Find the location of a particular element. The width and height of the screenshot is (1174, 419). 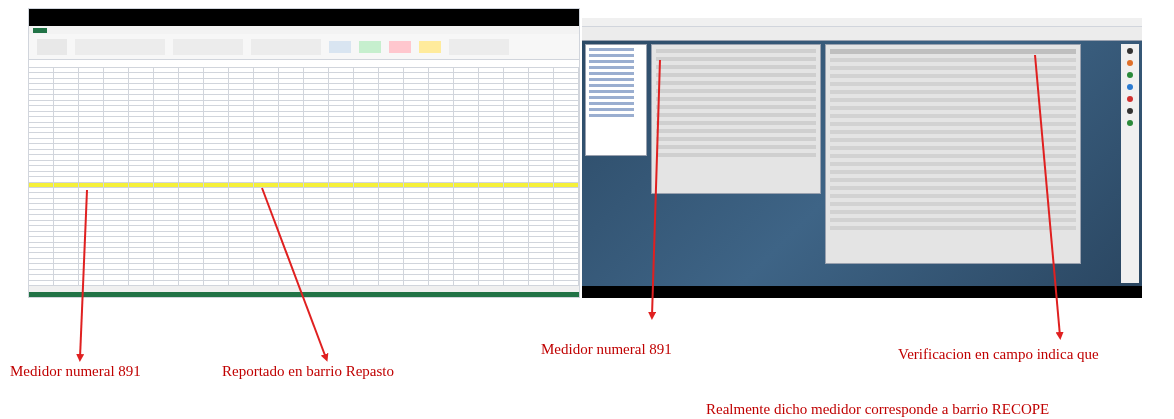

callout-caption: Realmente dicho medidor corresponde a barrio RECOPE is located at coordinates (878, 409).